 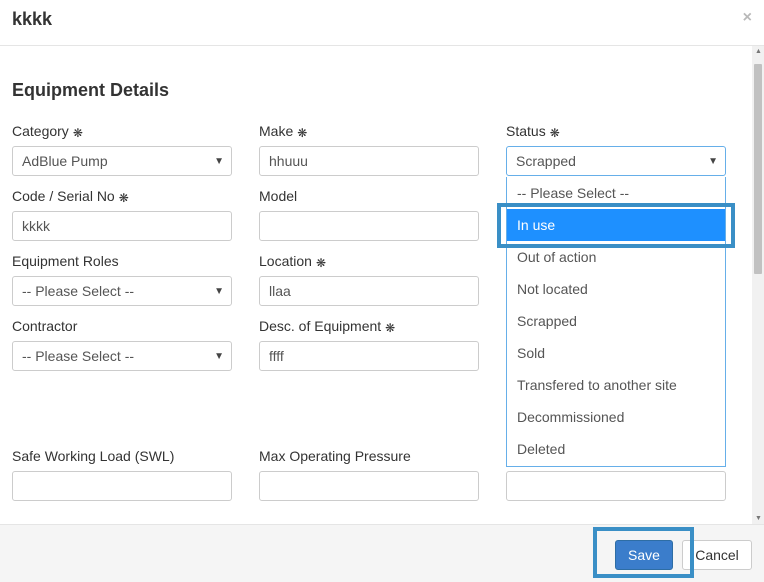 What do you see at coordinates (369, 356) in the screenshot?
I see `desc-input: ffff` at bounding box center [369, 356].